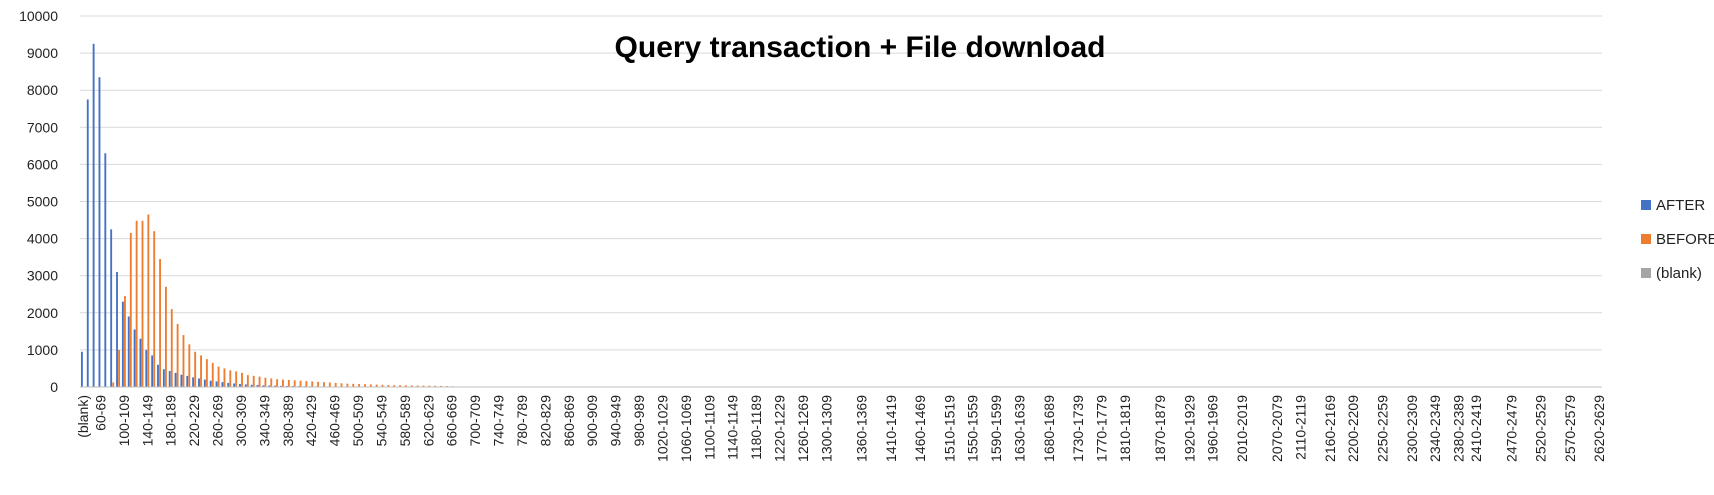 The image size is (1714, 495). I want to click on x-tick-label: 1220-1229, so click(780, 428).